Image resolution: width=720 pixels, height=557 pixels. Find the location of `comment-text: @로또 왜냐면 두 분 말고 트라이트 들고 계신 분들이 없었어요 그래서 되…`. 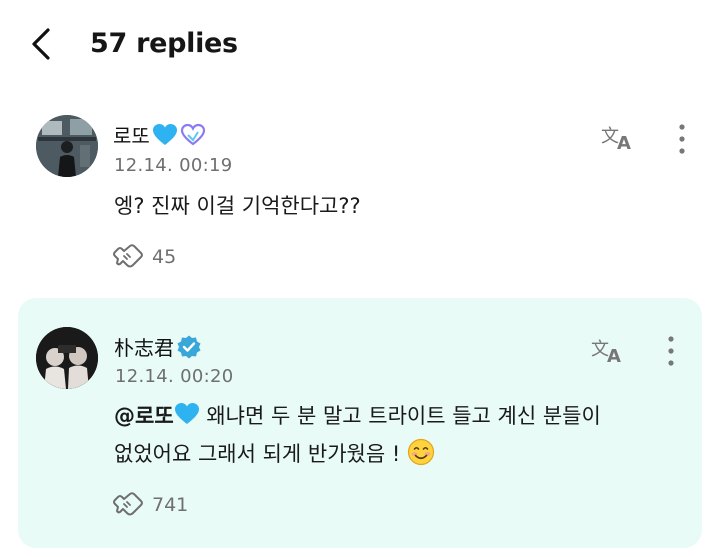

comment-text: @로또 왜냐면 두 분 말고 트라이트 들고 계신 분들이 없었어요 그래서 되… is located at coordinates (394, 435).